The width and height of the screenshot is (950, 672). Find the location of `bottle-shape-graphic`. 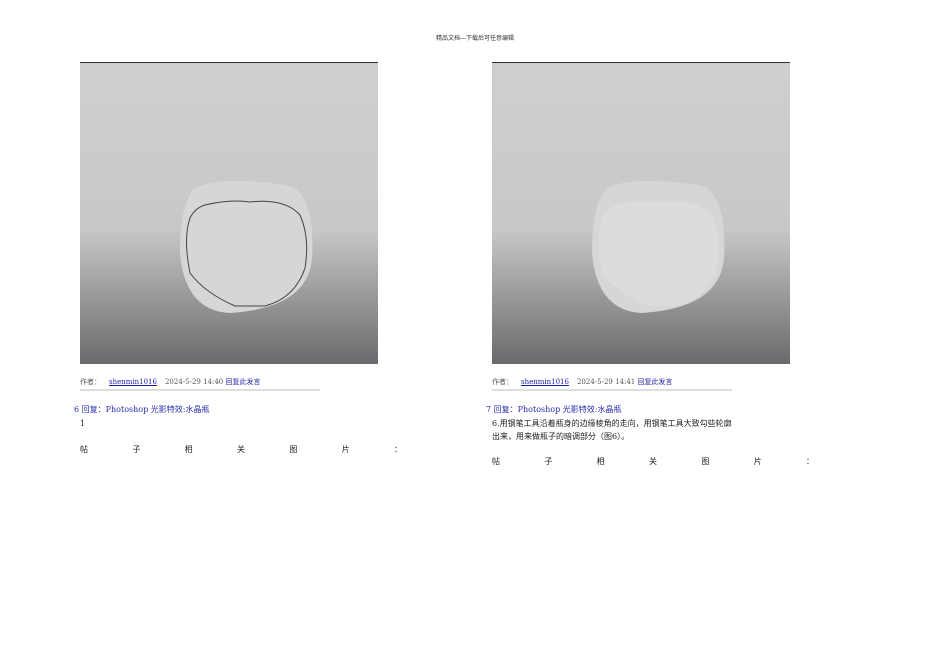

bottle-shape-graphic is located at coordinates (658, 247).